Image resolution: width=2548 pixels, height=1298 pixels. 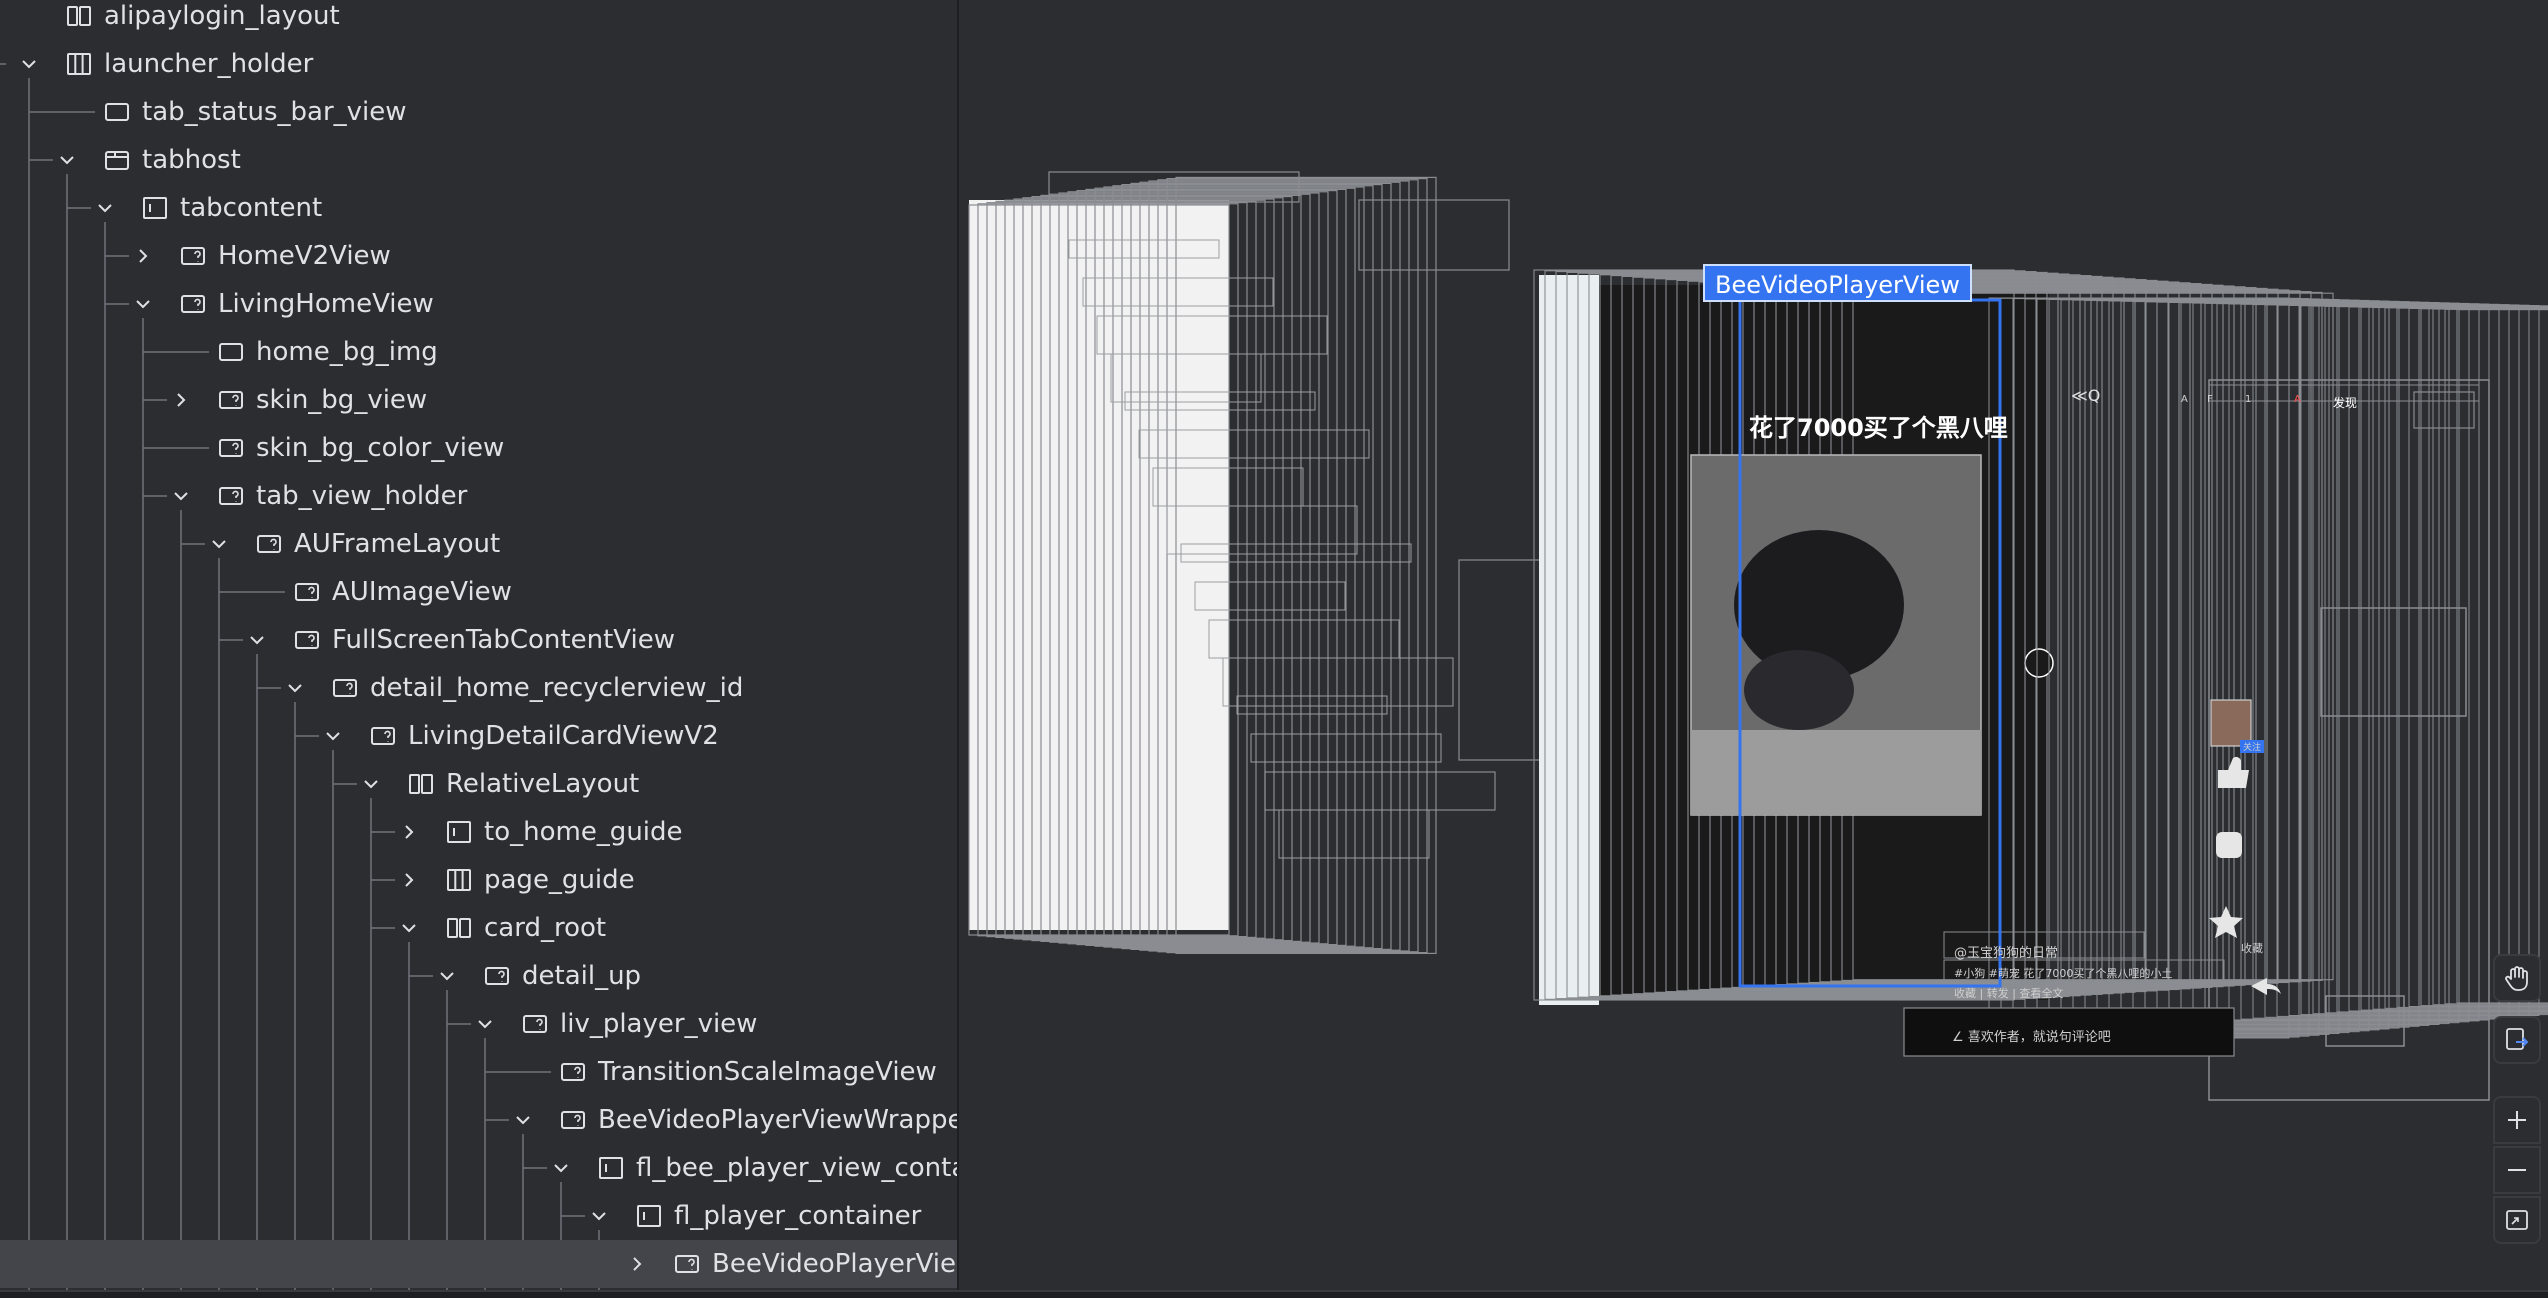 What do you see at coordinates (478, 928) in the screenshot?
I see `tree-item-card-root: card_root` at bounding box center [478, 928].